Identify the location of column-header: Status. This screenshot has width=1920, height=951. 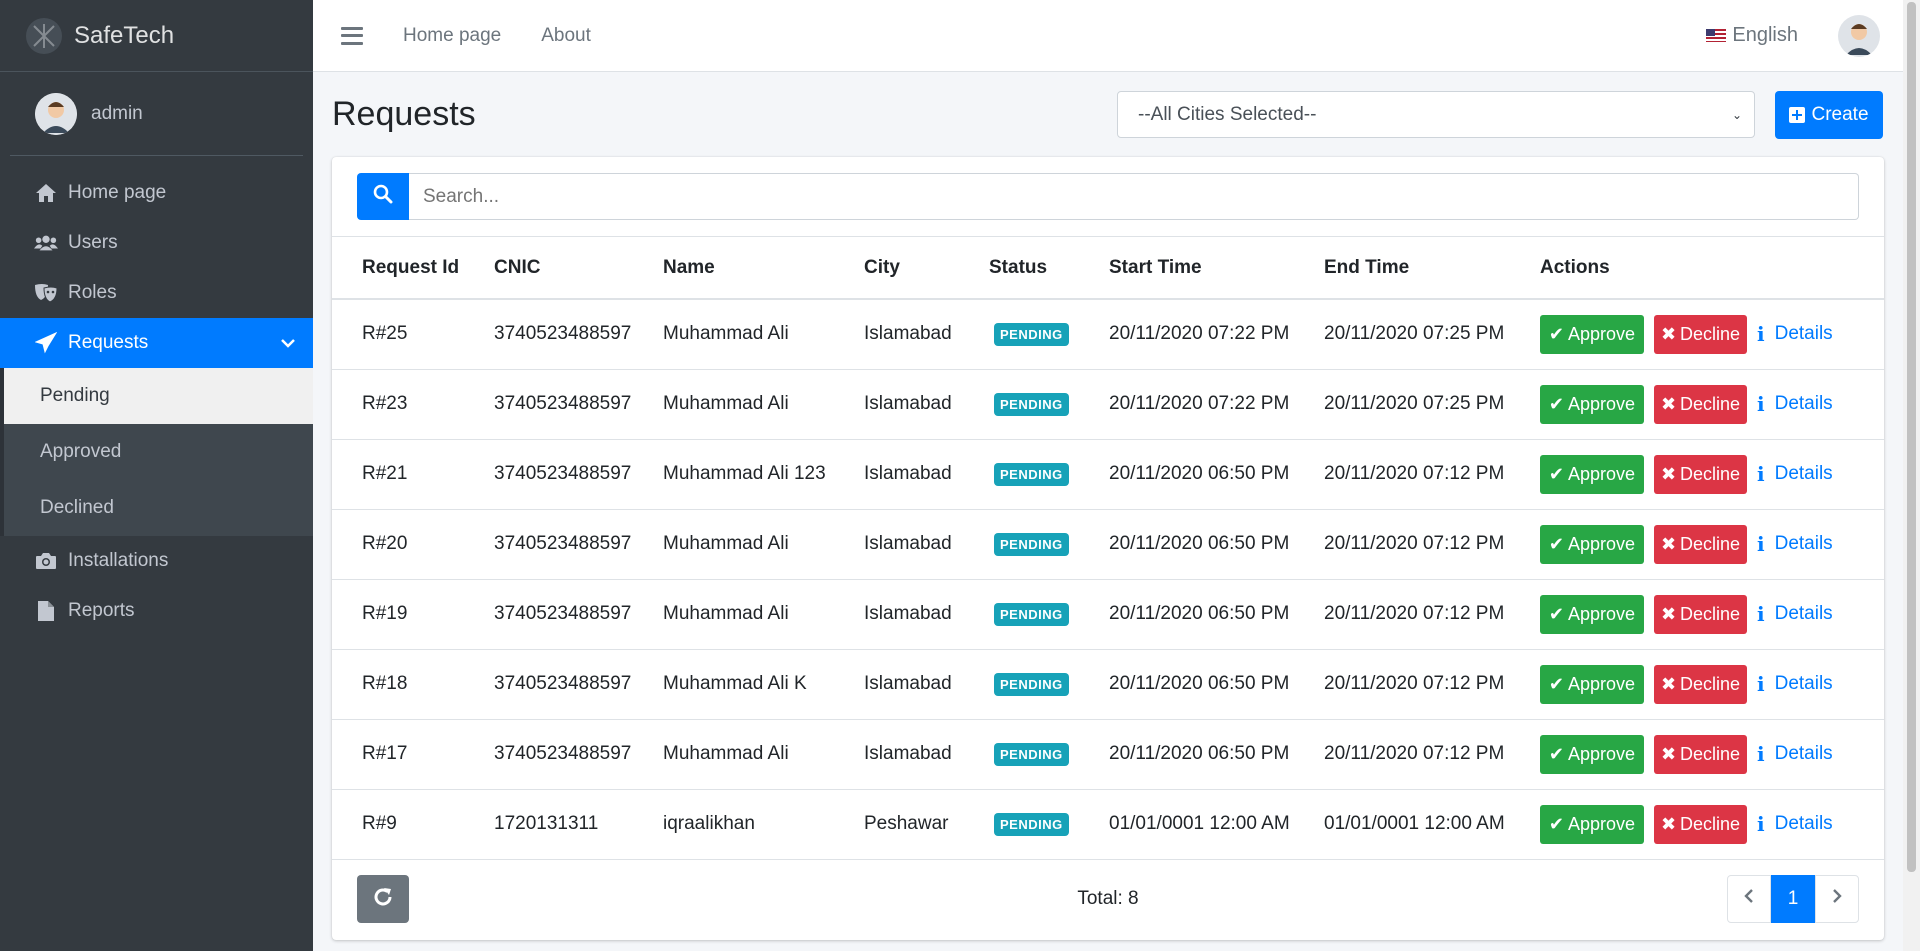
(1049, 268).